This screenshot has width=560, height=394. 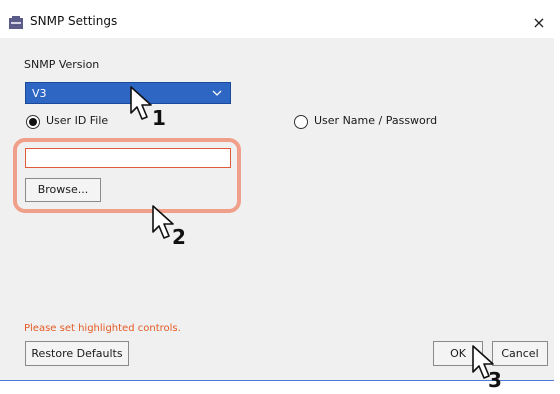 I want to click on user-id-file-radio, so click(x=33, y=122).